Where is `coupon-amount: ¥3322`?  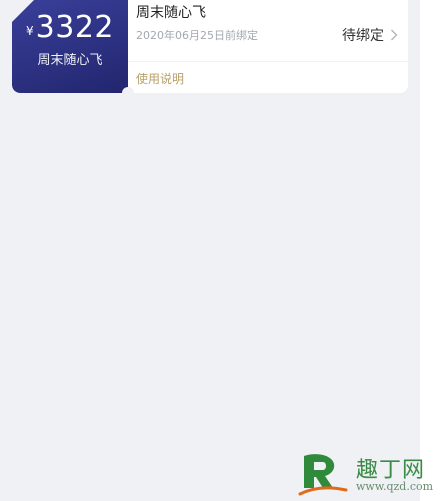 coupon-amount: ¥3322 is located at coordinates (70, 27).